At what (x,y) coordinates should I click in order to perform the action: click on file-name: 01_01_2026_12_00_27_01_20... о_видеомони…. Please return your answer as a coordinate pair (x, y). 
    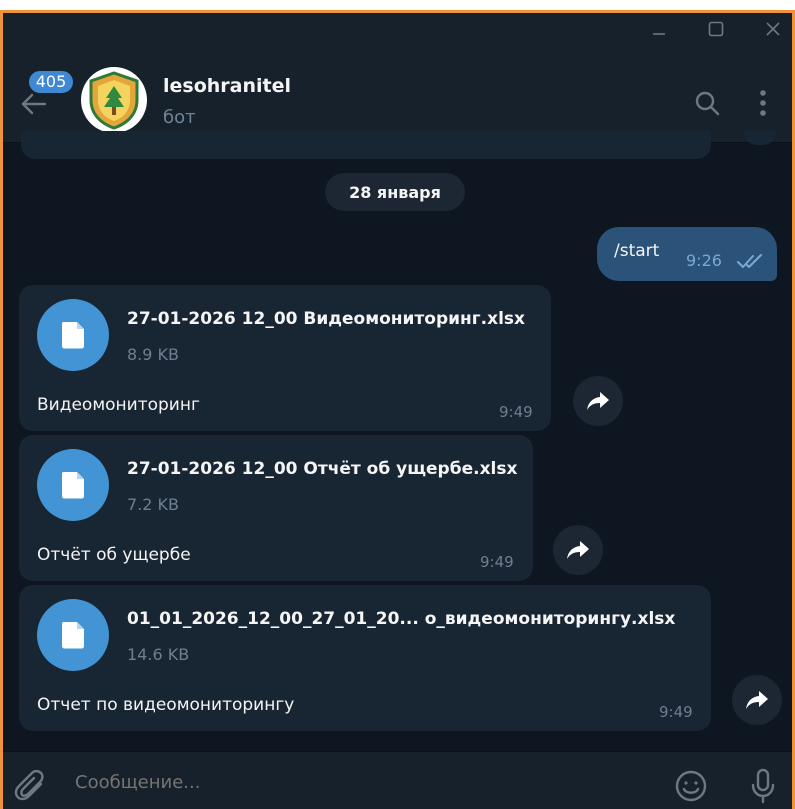
    Looking at the image, I should click on (401, 619).